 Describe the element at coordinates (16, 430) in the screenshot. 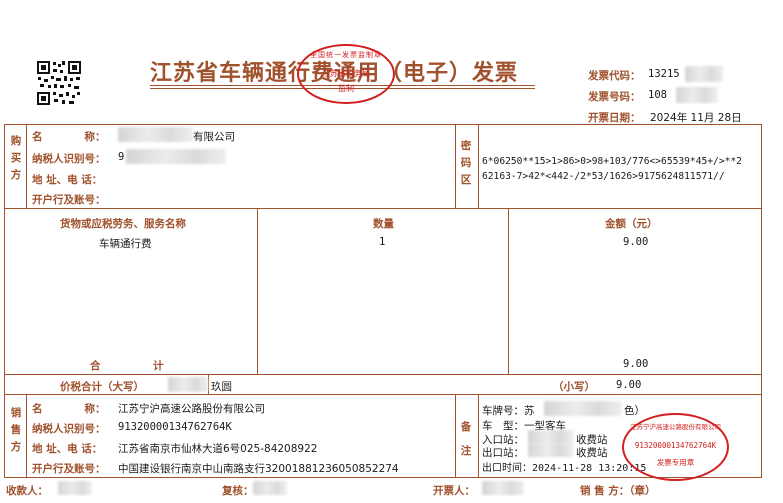

I see `seller-section-label: 销售方` at that location.